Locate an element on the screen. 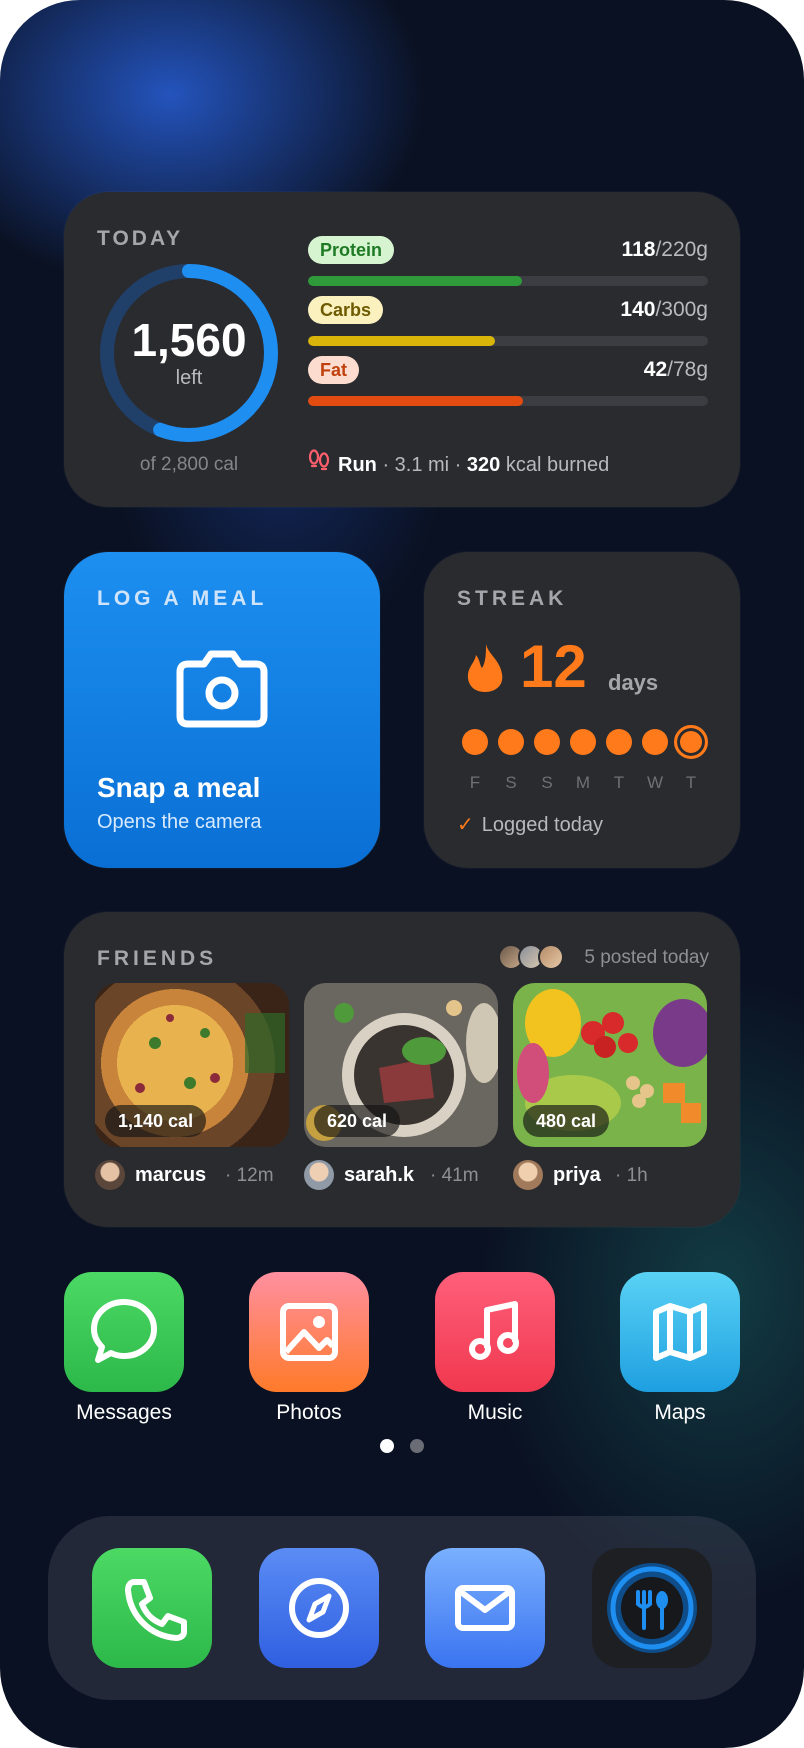 Image resolution: width=804 pixels, height=1748 pixels. food-photo-salad: 480 cal is located at coordinates (610, 1065).